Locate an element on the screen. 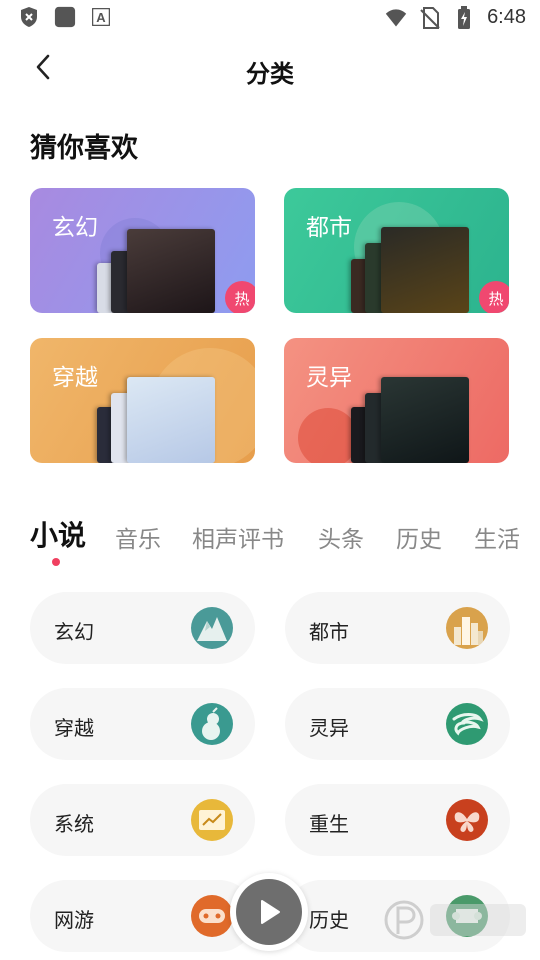  card-label: 玄幻 is located at coordinates (75, 228).